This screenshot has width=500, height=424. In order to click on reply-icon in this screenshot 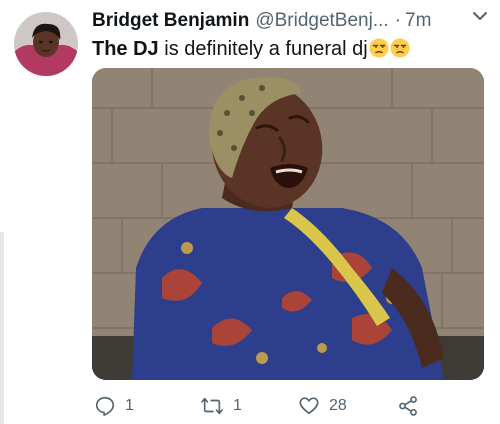, I will do `click(105, 406)`.